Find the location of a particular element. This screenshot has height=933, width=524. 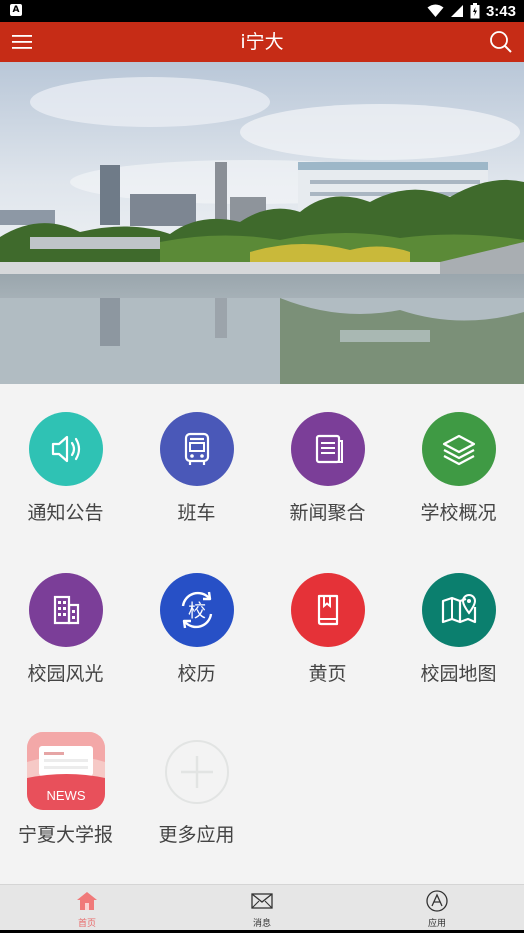

news-badge: NEWS is located at coordinates (66, 795).